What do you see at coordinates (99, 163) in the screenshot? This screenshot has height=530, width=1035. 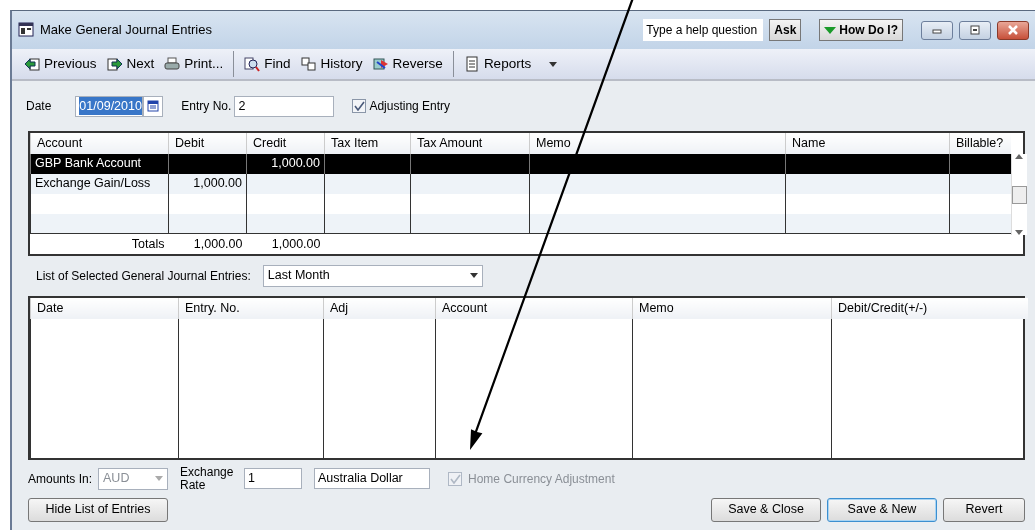 I see `table-cell: GBP Bank Account` at bounding box center [99, 163].